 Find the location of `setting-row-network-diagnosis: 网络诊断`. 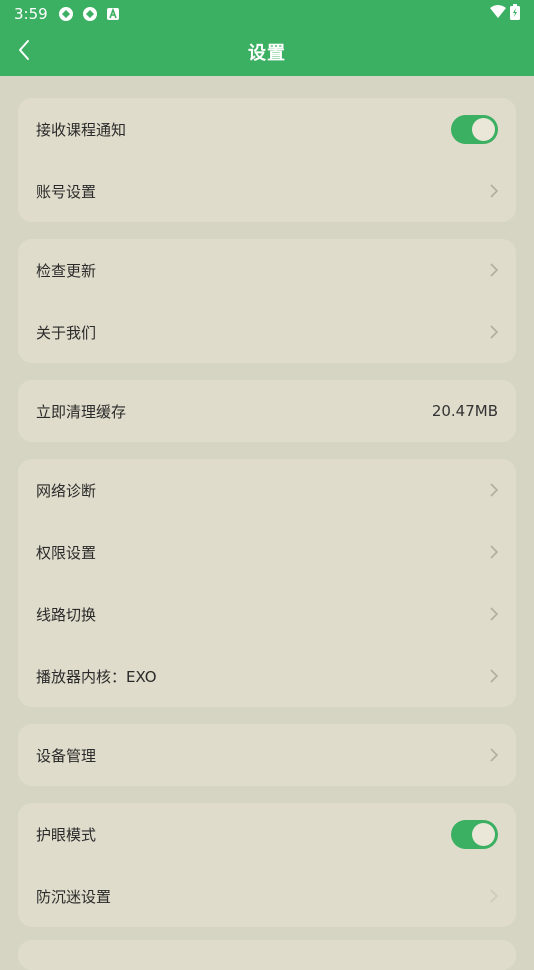

setting-row-network-diagnosis: 网络诊断 is located at coordinates (267, 490).